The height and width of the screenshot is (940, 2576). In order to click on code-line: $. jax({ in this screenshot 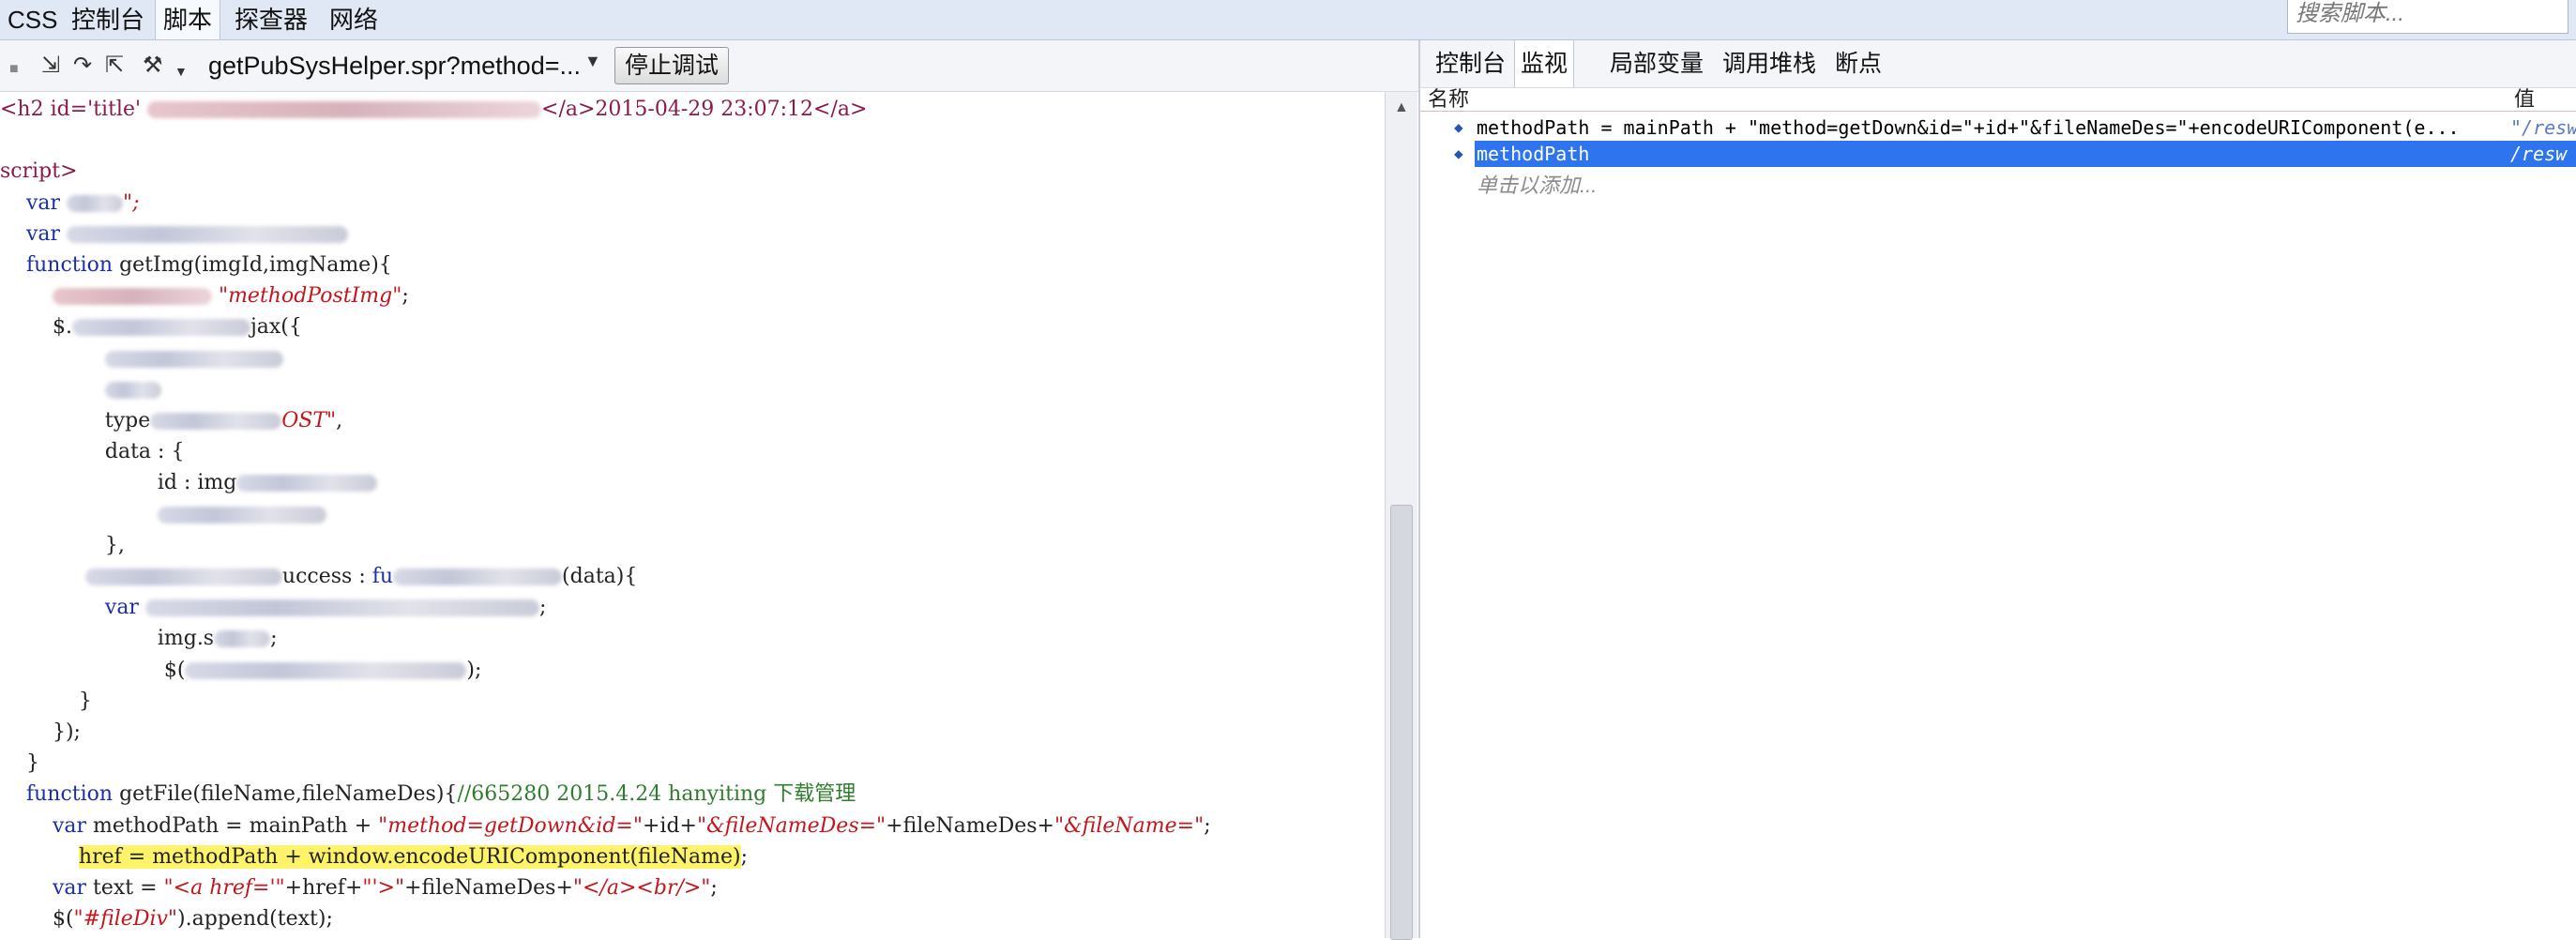, I will do `click(151, 327)`.